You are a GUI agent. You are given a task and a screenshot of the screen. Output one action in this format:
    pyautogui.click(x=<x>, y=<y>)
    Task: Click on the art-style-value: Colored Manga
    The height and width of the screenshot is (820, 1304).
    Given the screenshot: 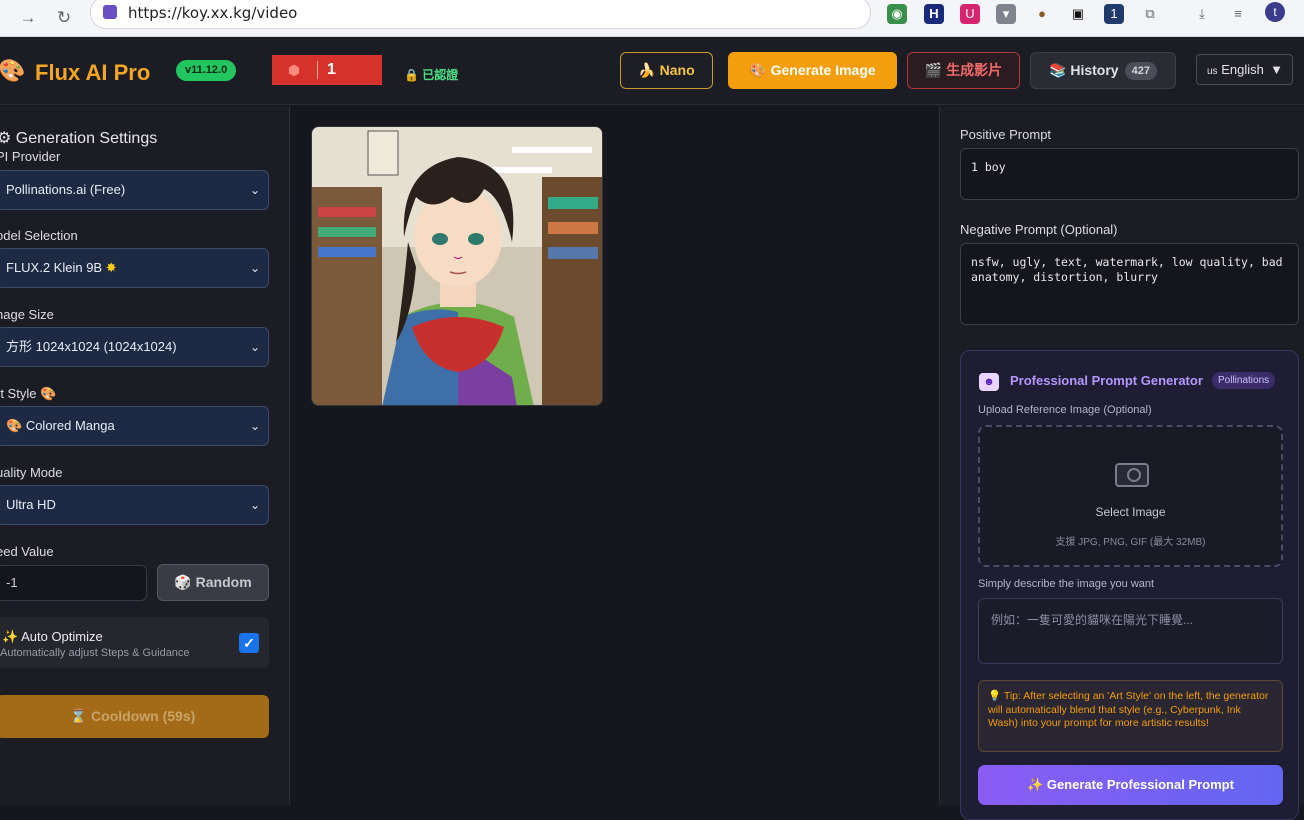 What is the action you would take?
    pyautogui.click(x=70, y=425)
    